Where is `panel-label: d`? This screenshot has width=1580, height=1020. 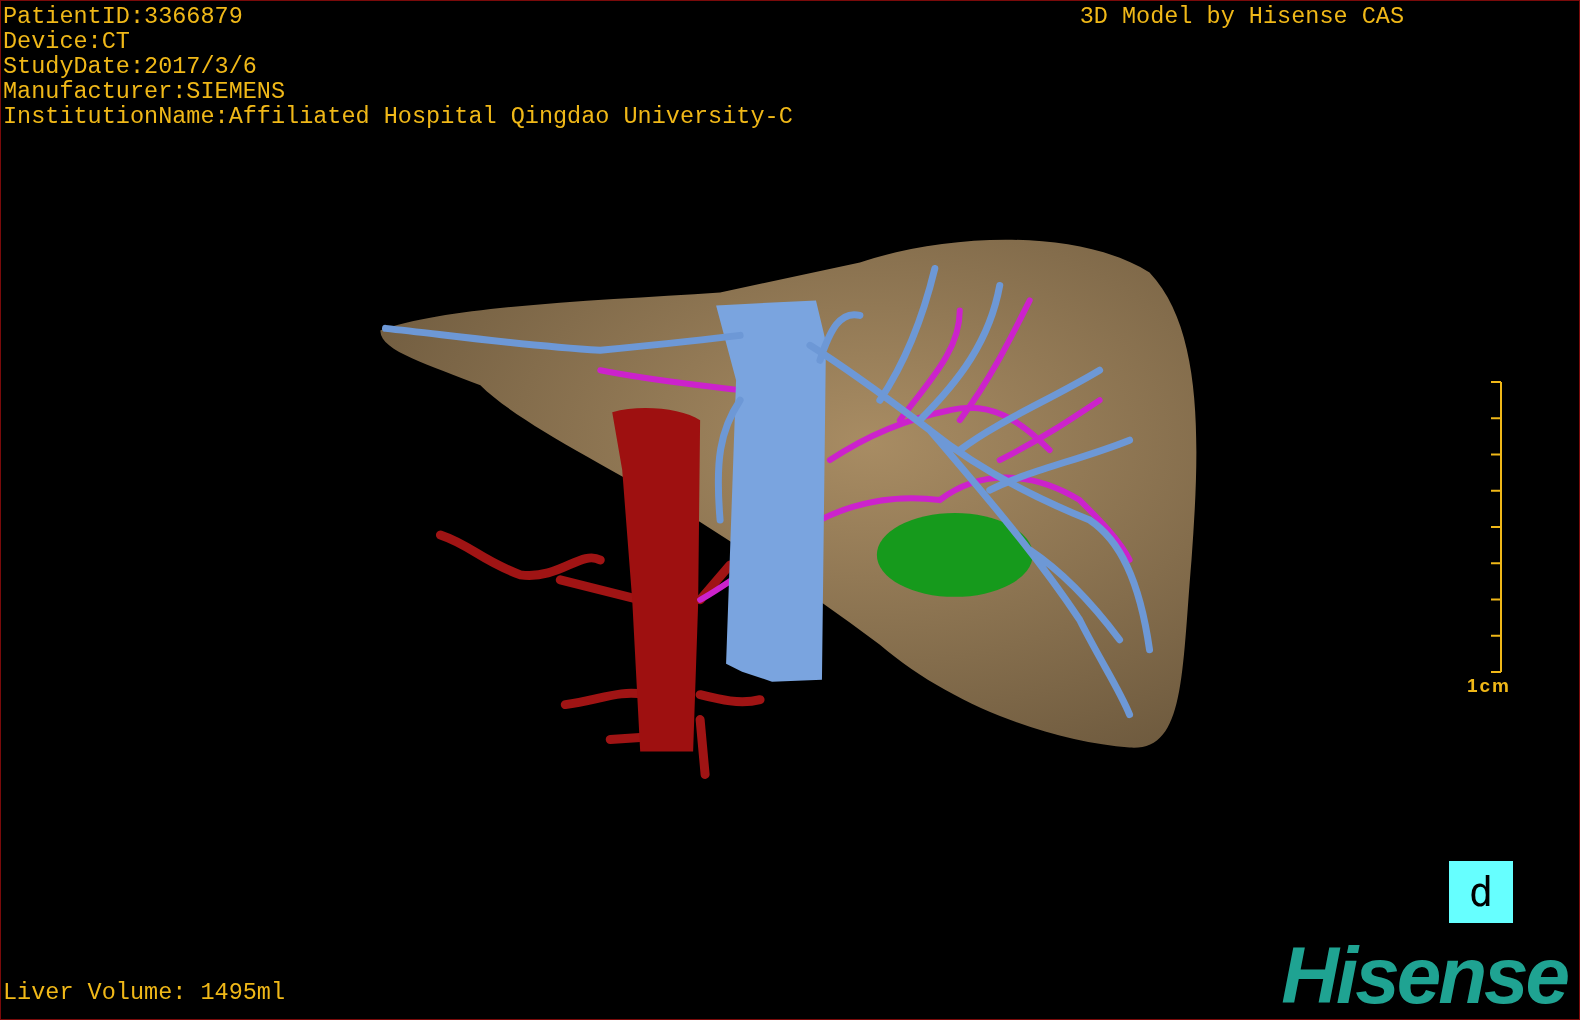 panel-label: d is located at coordinates (1481, 892).